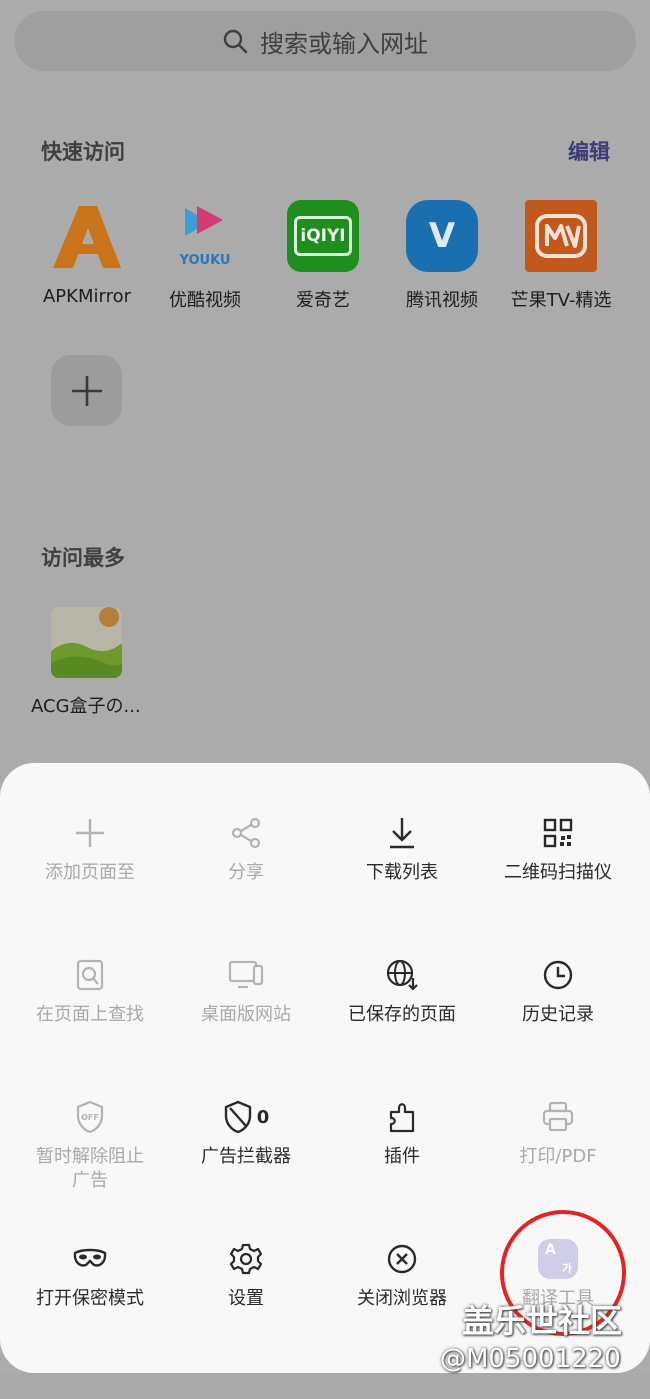 The image size is (650, 1399). Describe the element at coordinates (87, 236) in the screenshot. I see `apkmirror-logo` at that location.